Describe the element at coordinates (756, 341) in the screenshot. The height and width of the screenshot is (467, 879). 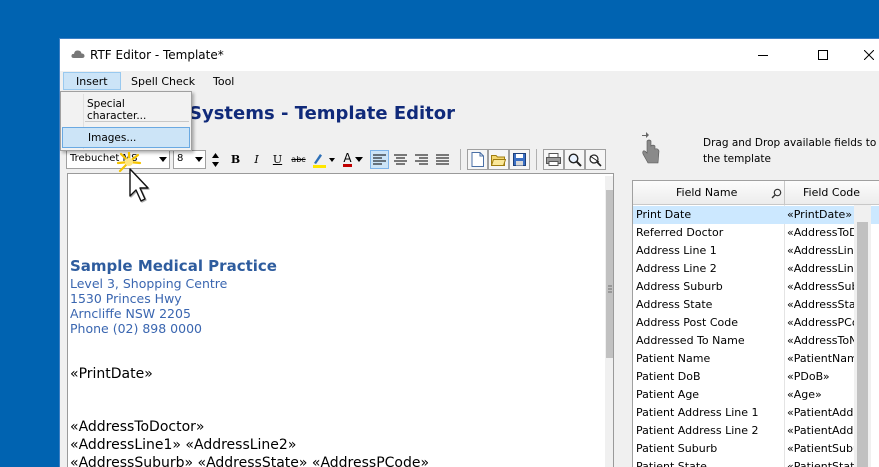
I see `table-row: Addressed To Name «AddressToName»` at that location.